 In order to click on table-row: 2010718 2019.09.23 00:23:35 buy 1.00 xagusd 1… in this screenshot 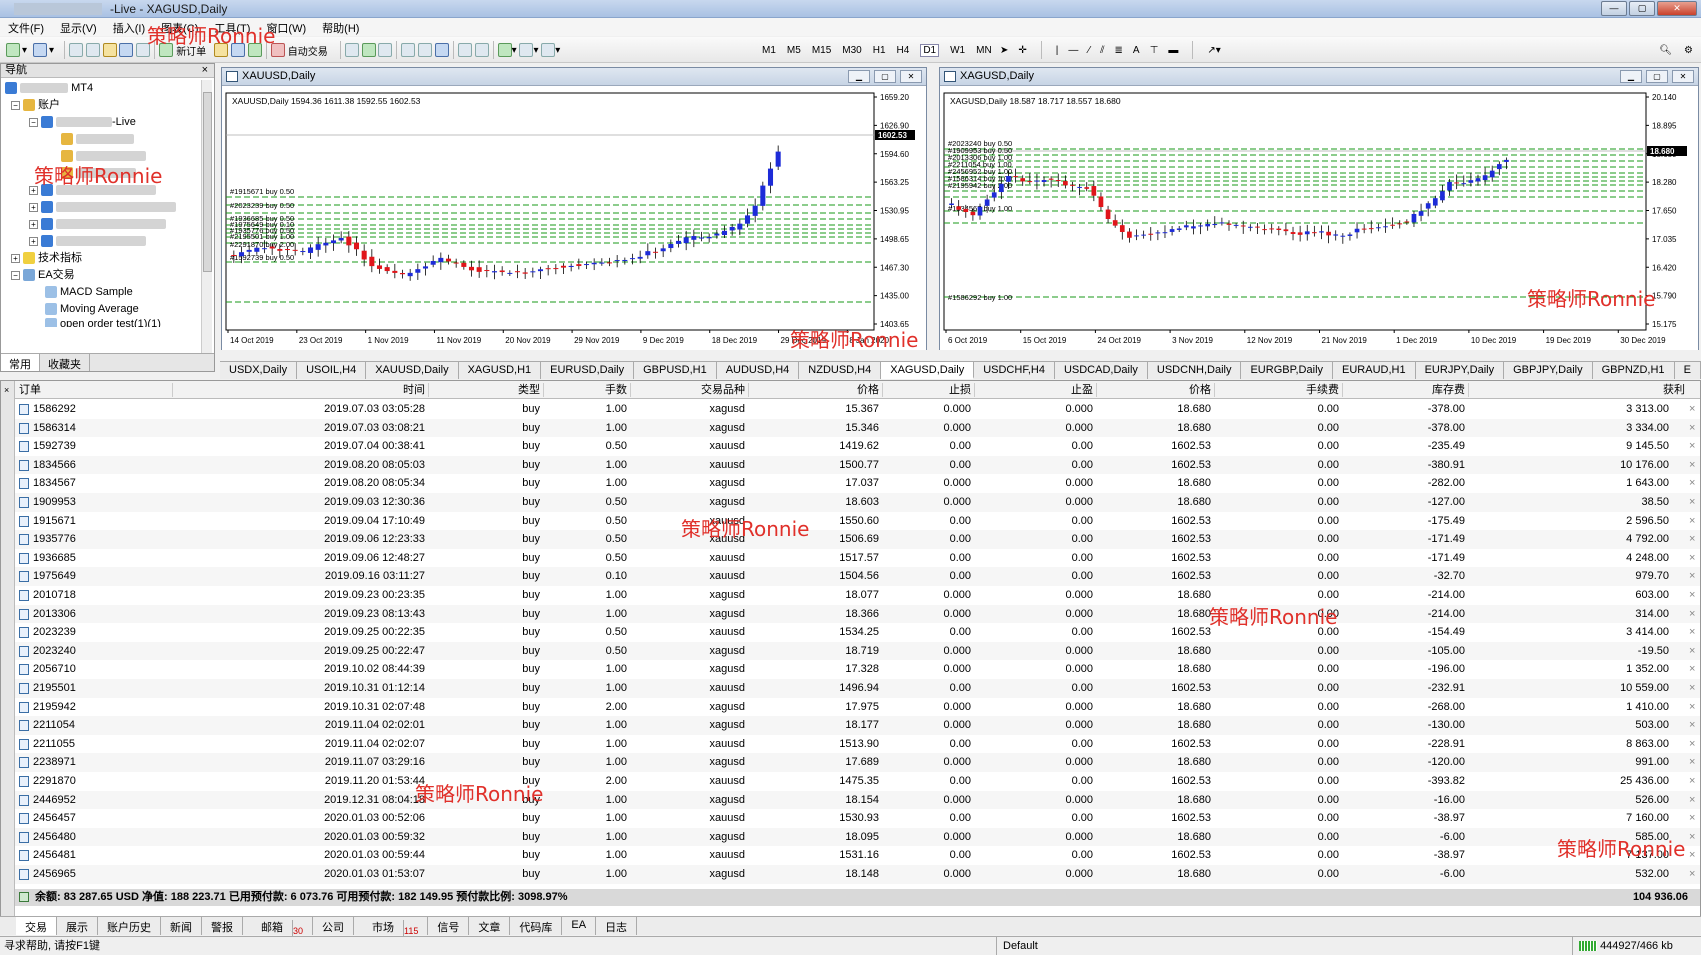, I will do `click(857, 595)`.